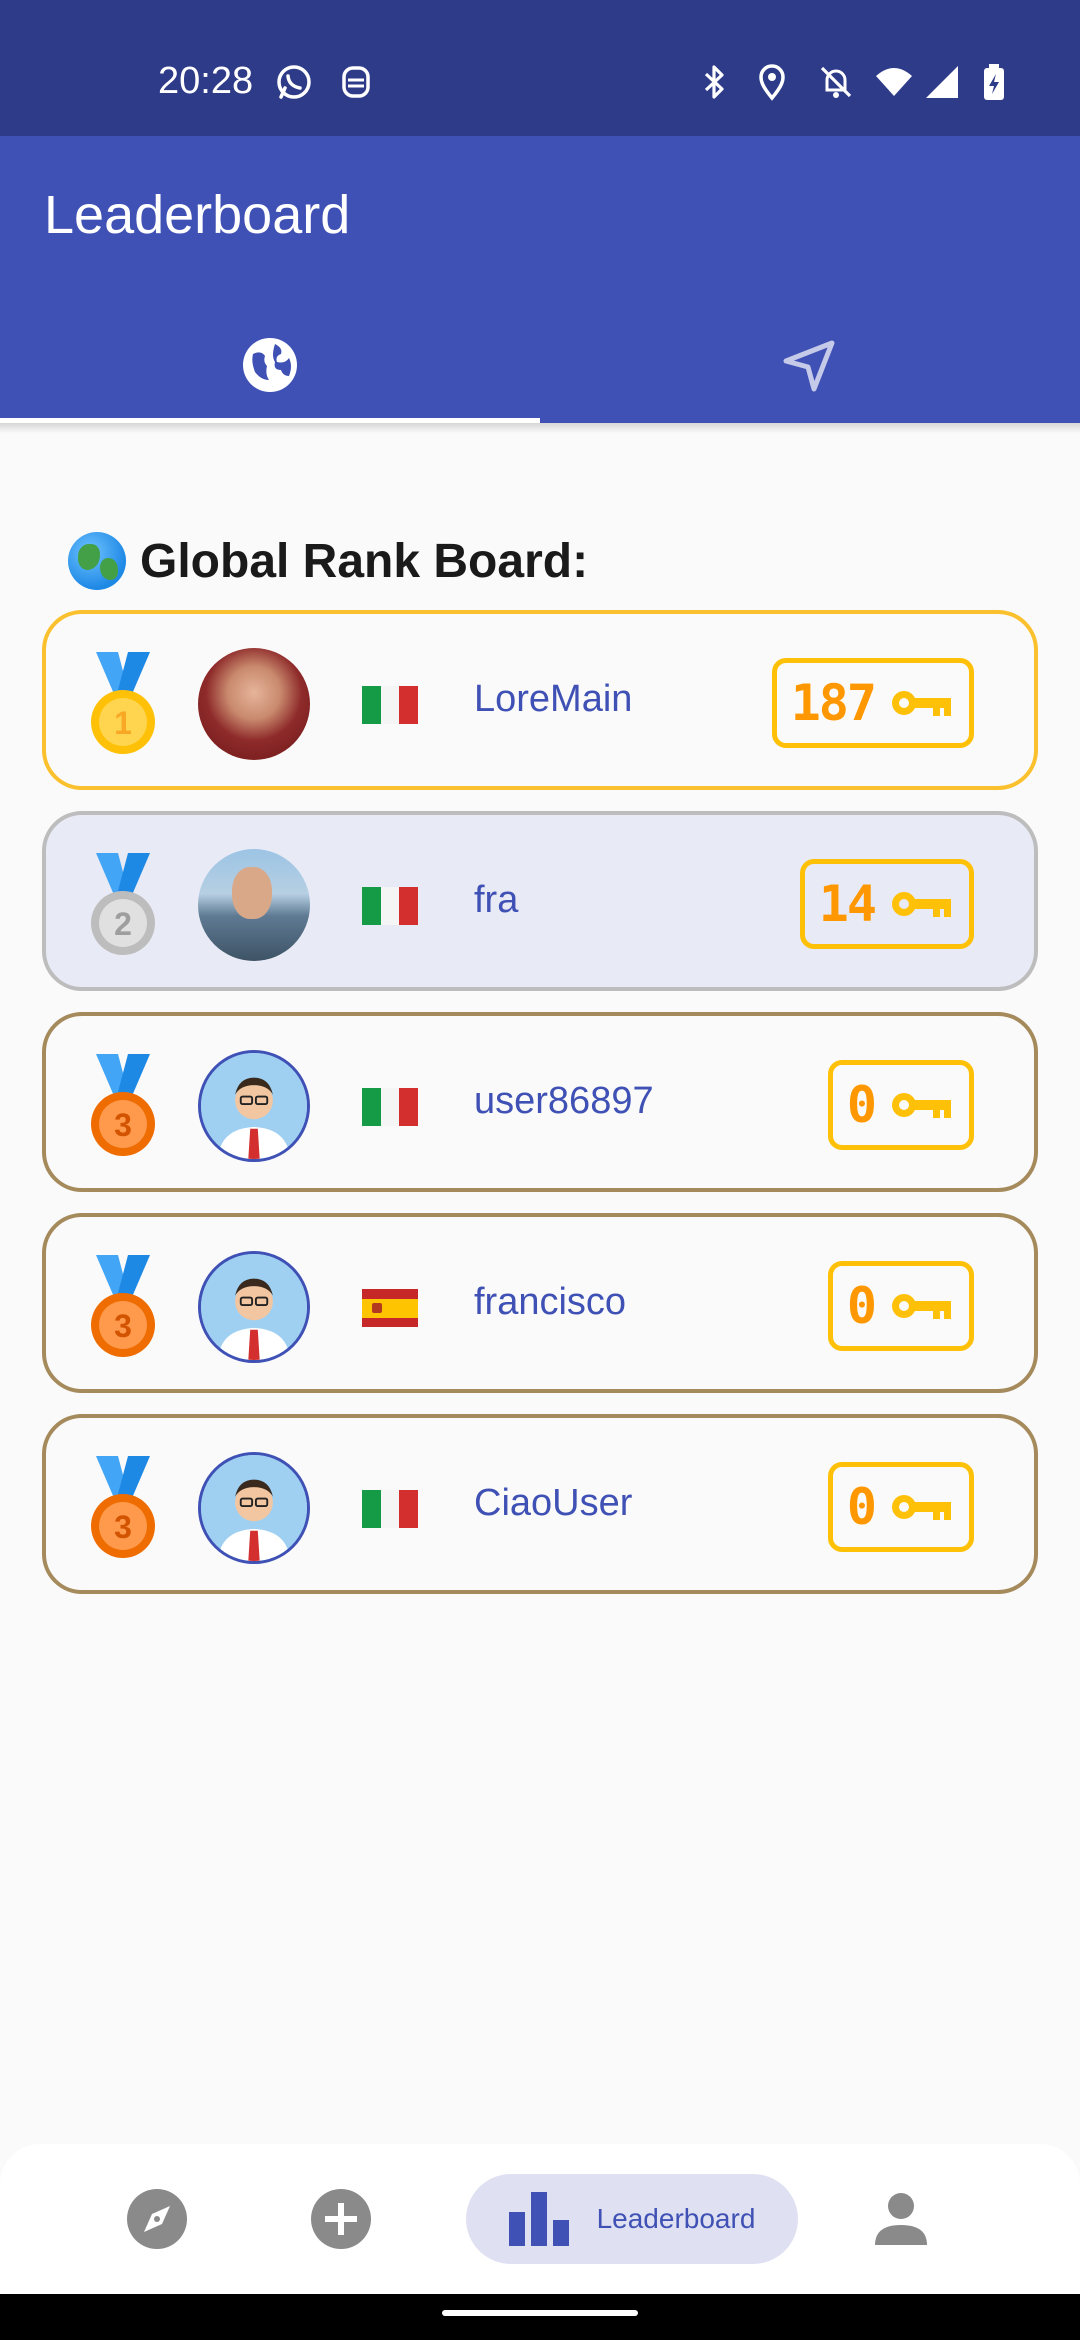  Describe the element at coordinates (564, 1101) in the screenshot. I see `username: user86897` at that location.